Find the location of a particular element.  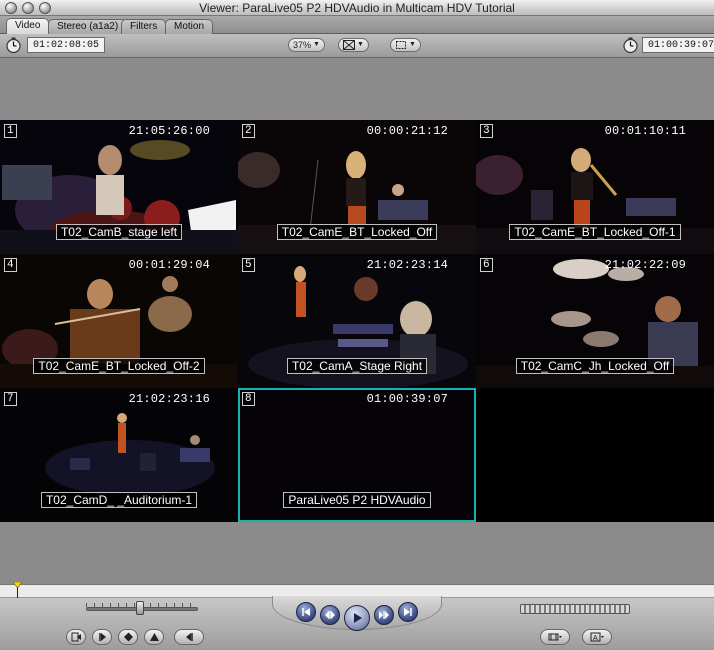

previous-edit-icon is located at coordinates (330, 615).